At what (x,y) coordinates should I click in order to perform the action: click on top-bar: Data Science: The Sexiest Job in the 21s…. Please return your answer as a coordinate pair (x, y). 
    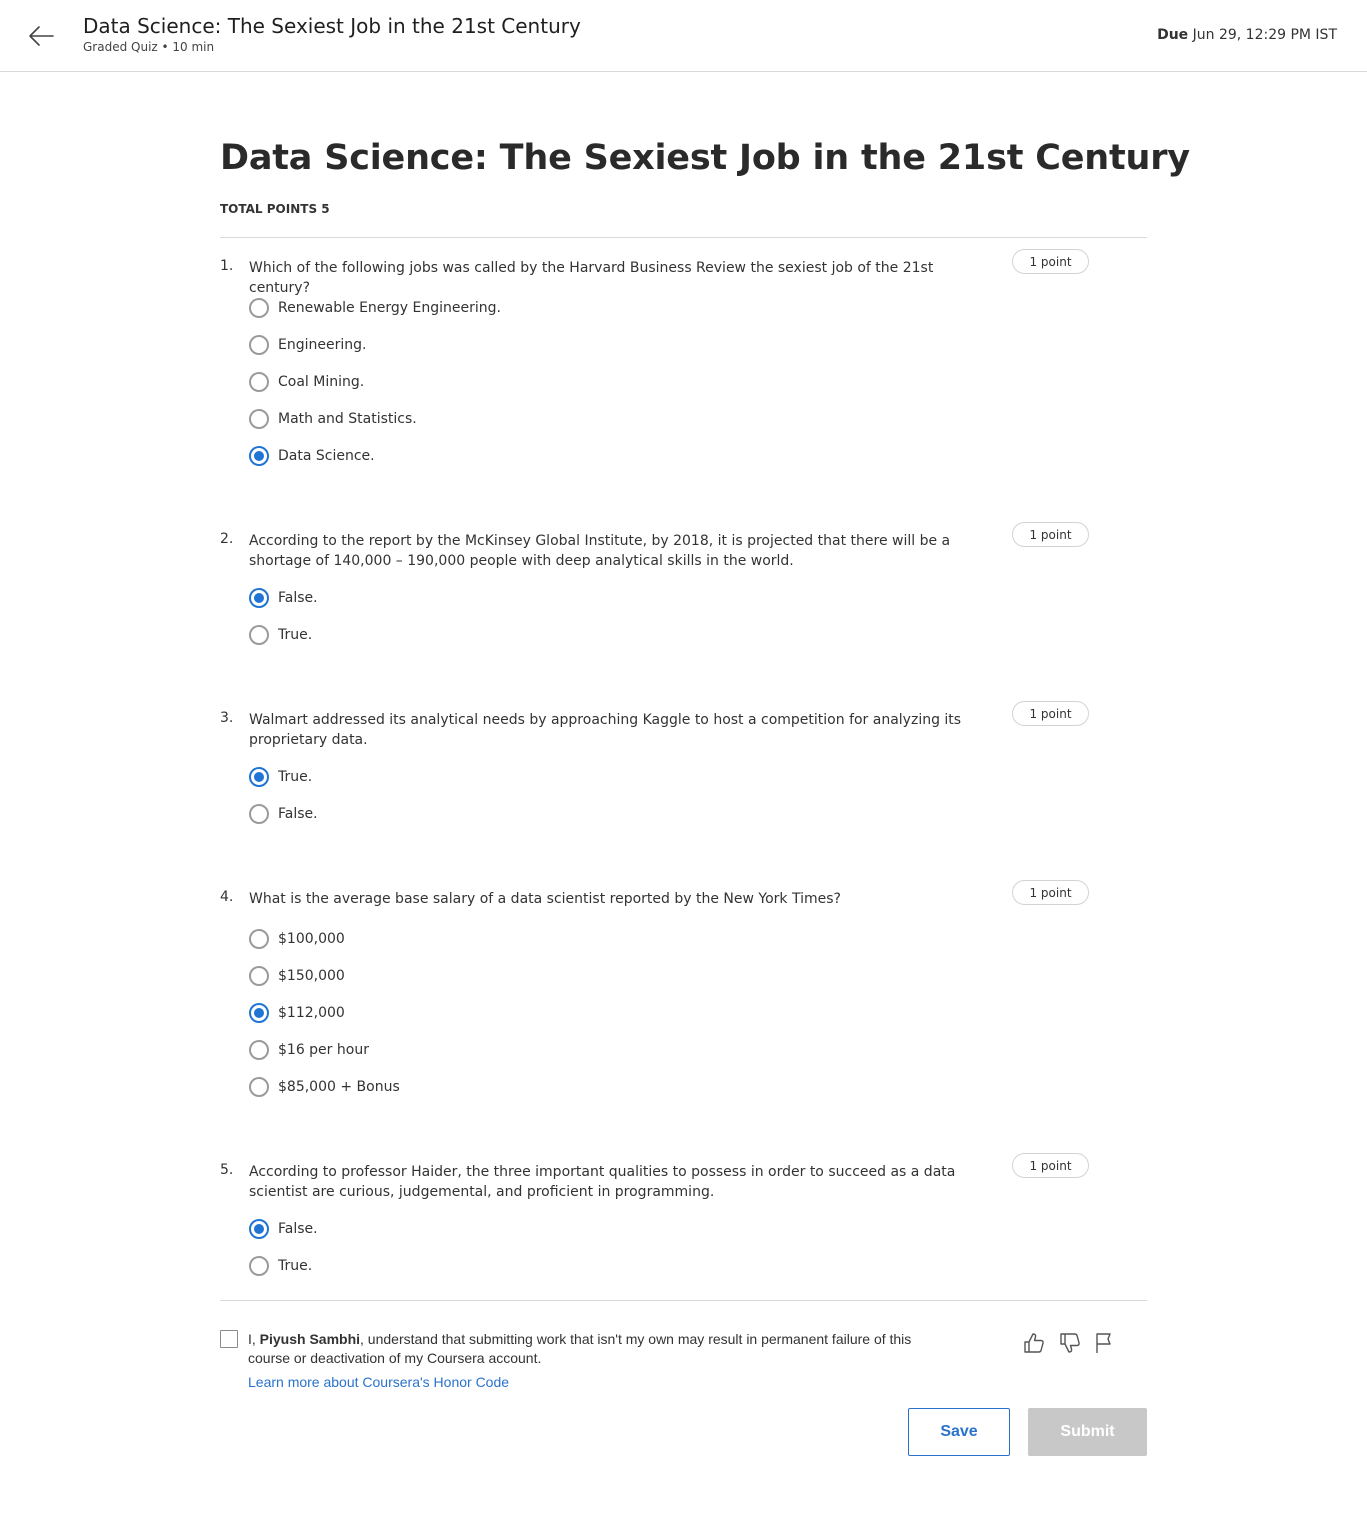
    Looking at the image, I should click on (683, 36).